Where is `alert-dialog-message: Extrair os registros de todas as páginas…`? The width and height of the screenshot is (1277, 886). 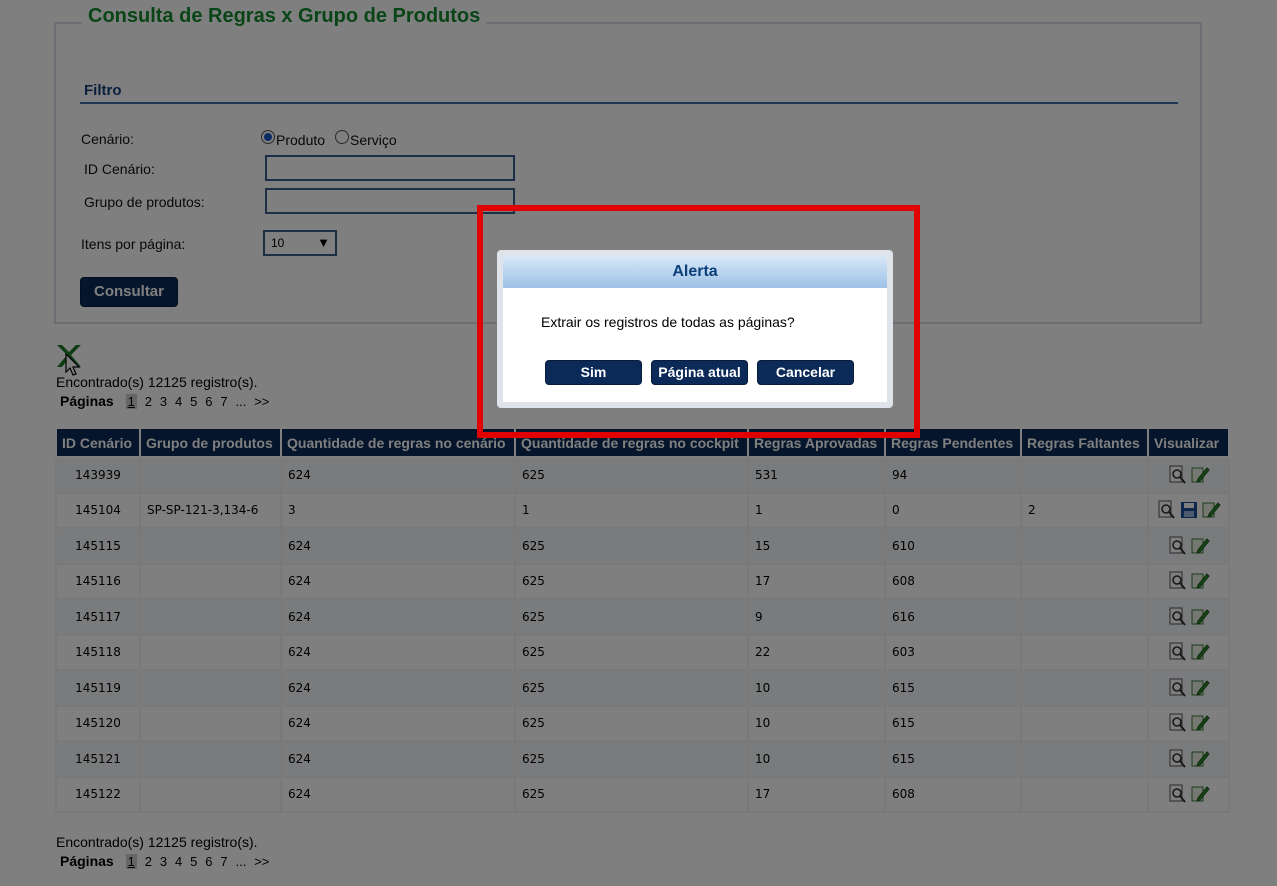 alert-dialog-message: Extrair os registros de todas as páginas… is located at coordinates (668, 322).